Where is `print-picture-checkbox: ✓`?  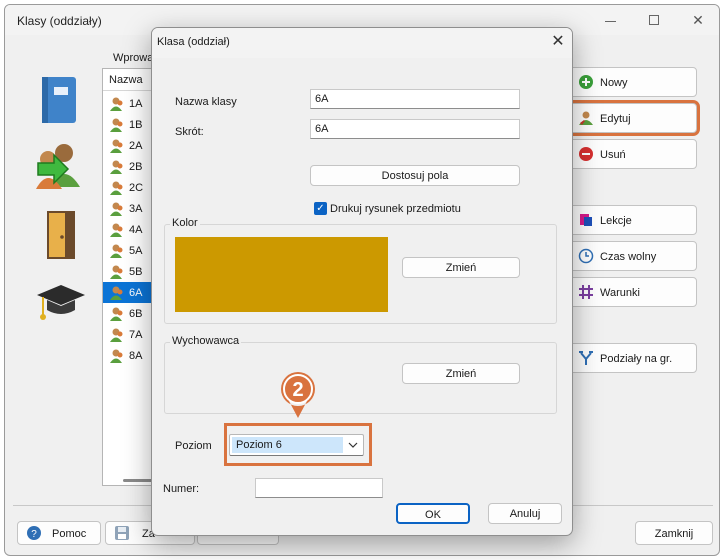 print-picture-checkbox: ✓ is located at coordinates (320, 208).